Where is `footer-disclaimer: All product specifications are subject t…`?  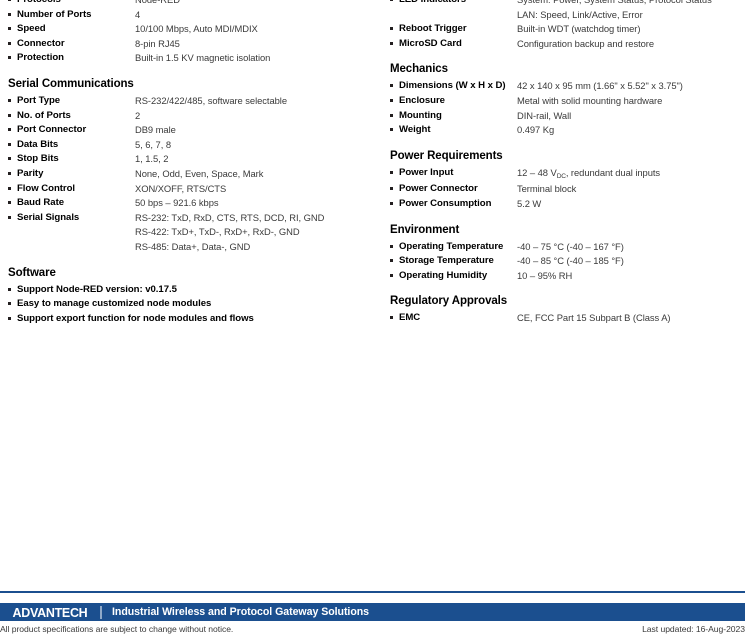 footer-disclaimer: All product specifications are subject t… is located at coordinates (117, 629).